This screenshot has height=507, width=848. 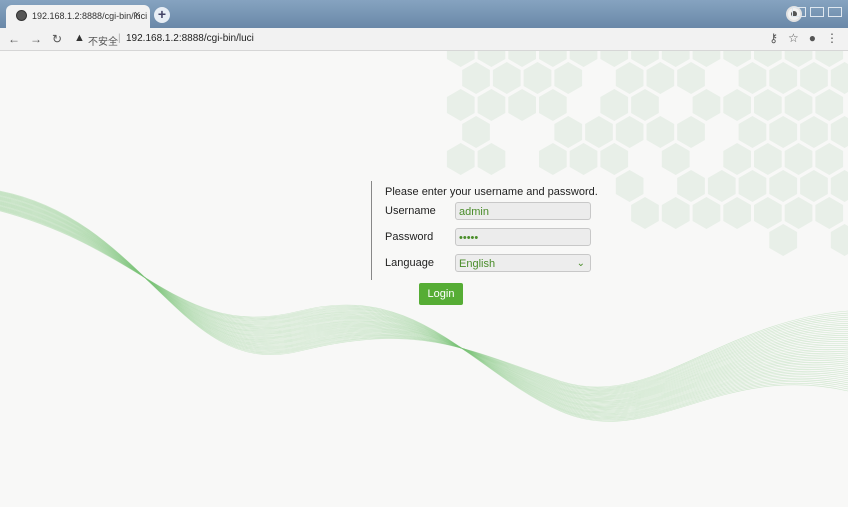 I want to click on back-icon: ←, so click(x=14, y=39).